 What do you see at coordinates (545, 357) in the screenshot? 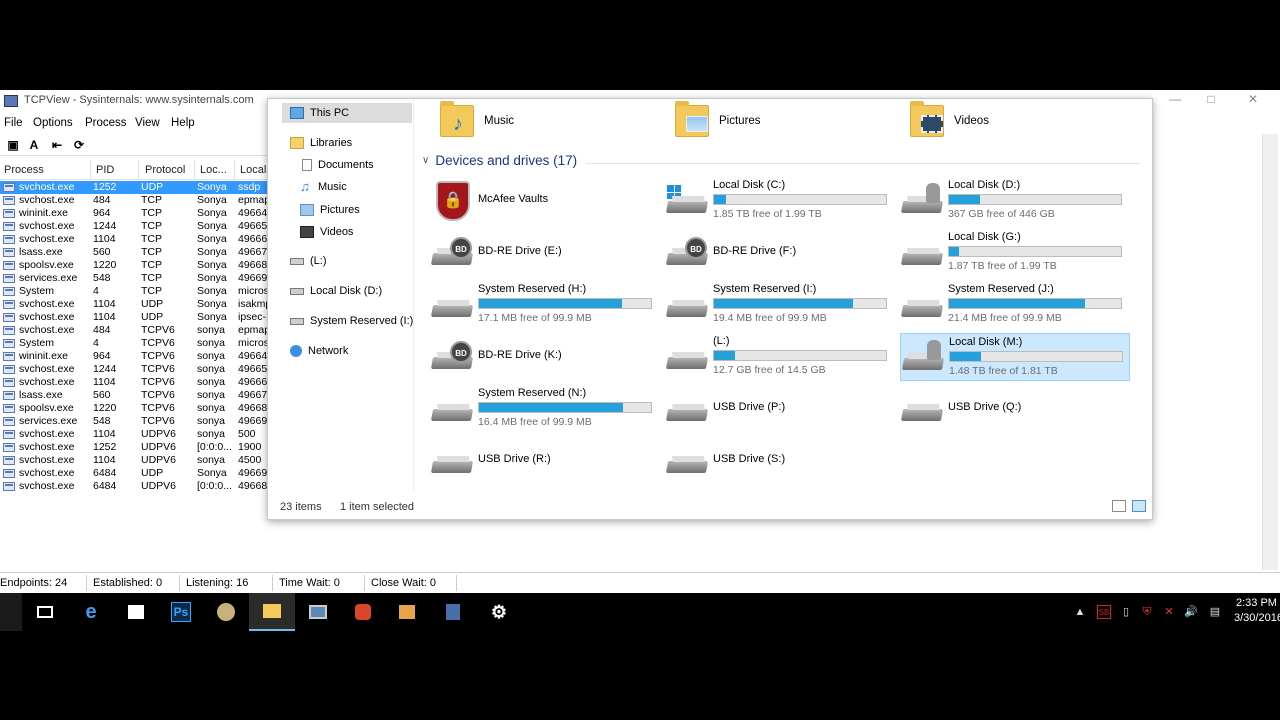
I see `drive-tile: BD BD-RE Drive (K:)` at bounding box center [545, 357].